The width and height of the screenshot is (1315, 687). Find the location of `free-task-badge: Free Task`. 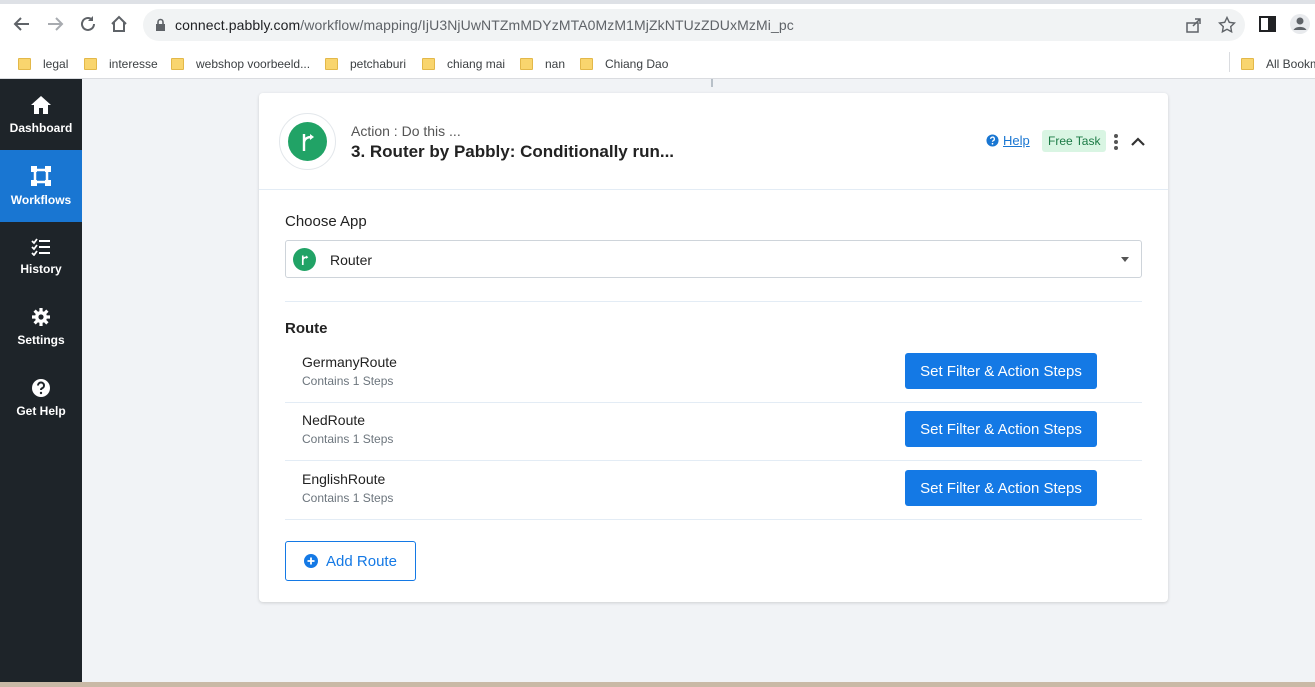

free-task-badge: Free Task is located at coordinates (1074, 141).